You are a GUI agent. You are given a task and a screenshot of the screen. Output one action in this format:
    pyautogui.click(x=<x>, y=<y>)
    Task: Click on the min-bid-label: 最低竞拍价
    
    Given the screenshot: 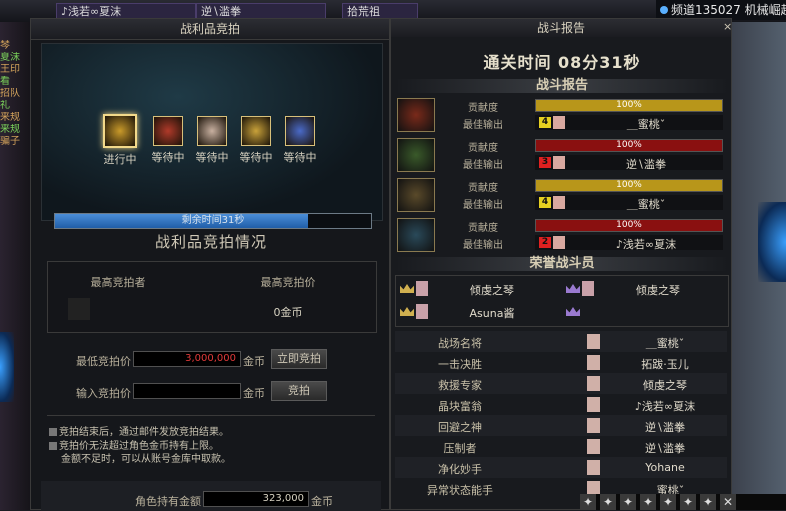 What is the action you would take?
    pyautogui.click(x=103, y=361)
    